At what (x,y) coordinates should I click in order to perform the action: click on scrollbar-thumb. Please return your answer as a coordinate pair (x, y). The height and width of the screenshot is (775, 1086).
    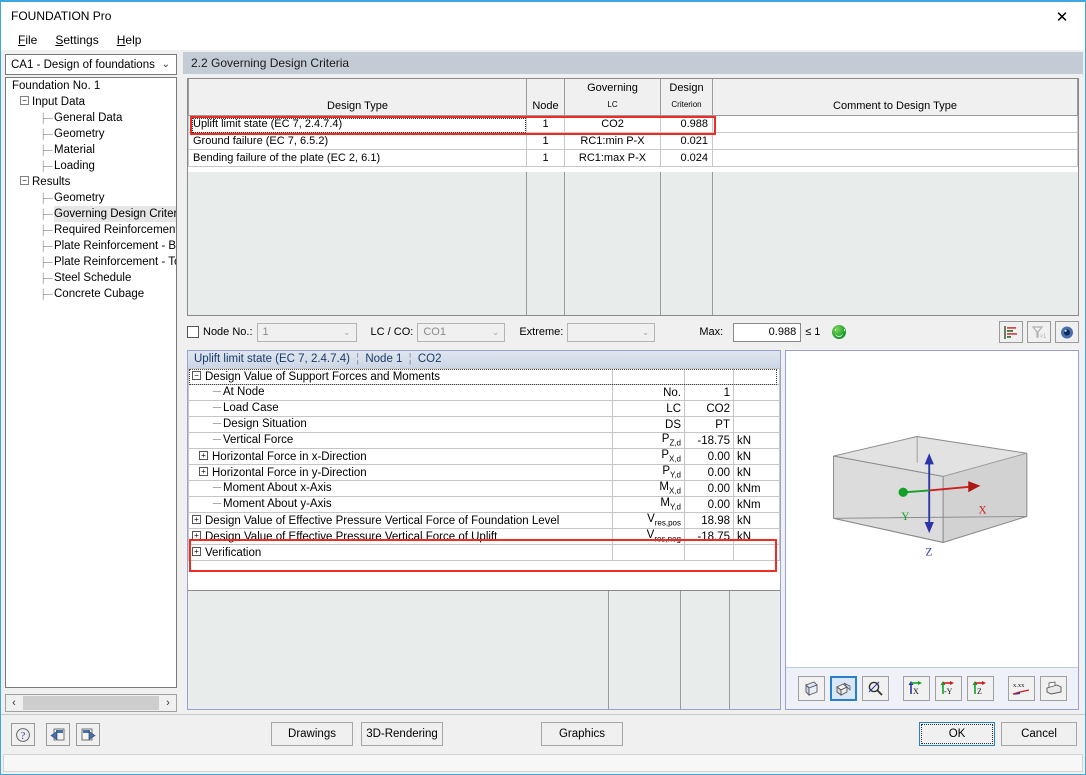
    Looking at the image, I should click on (91, 703).